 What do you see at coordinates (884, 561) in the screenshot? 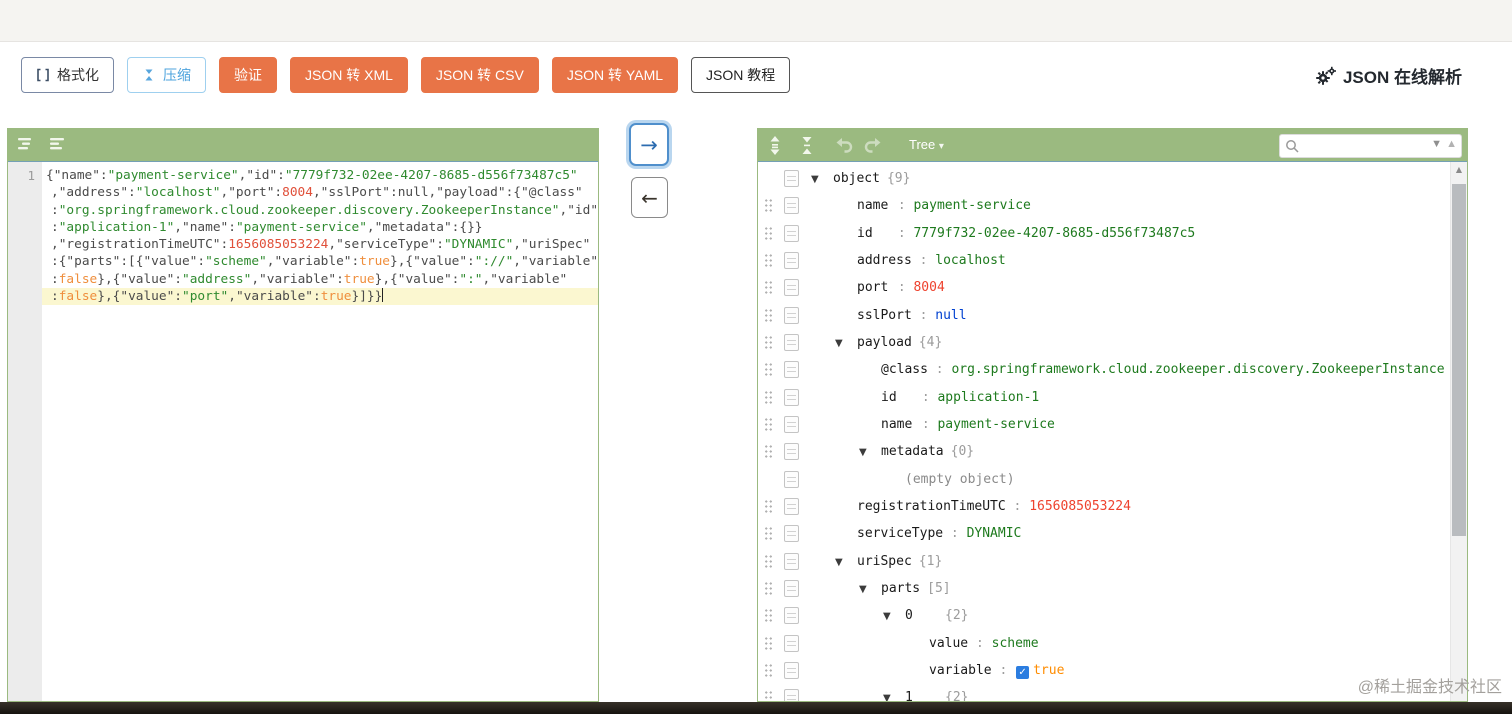
I see `tree-field: uriSpec` at bounding box center [884, 561].